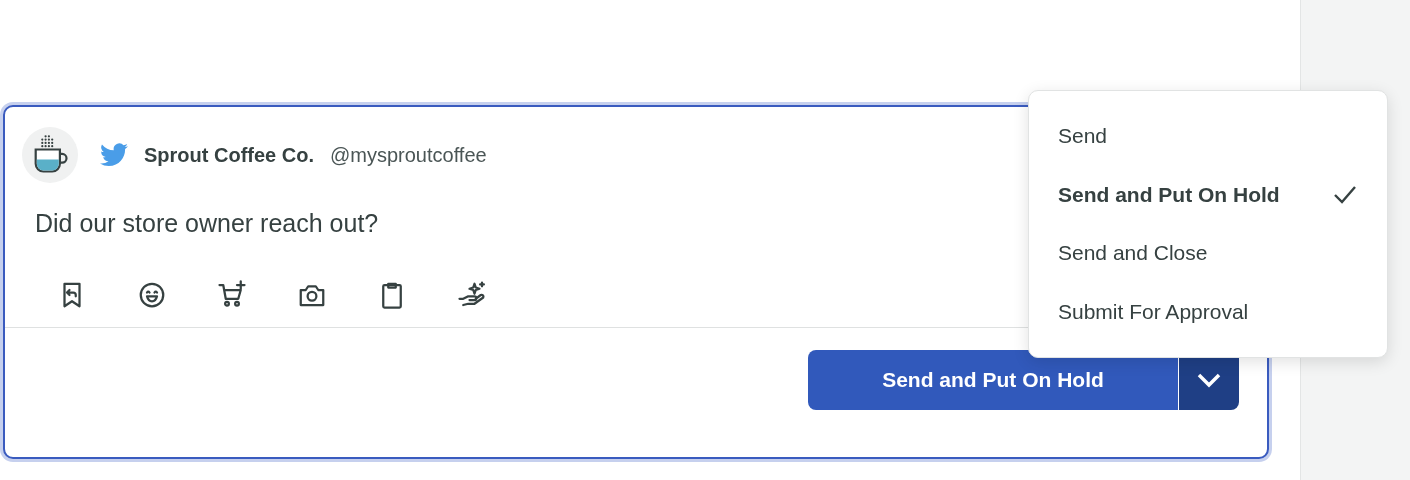  What do you see at coordinates (114, 155) in the screenshot?
I see `bird-icon` at bounding box center [114, 155].